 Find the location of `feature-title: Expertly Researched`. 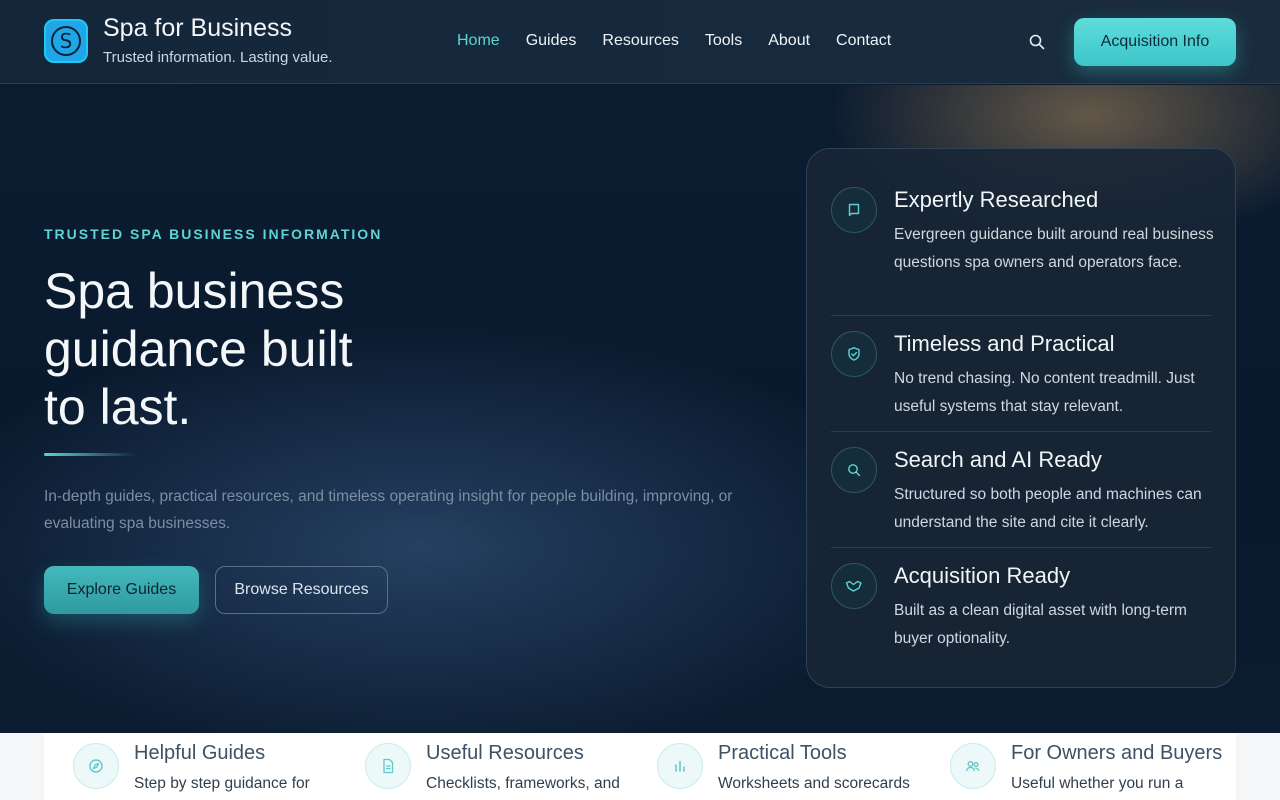

feature-title: Expertly Researched is located at coordinates (996, 199).